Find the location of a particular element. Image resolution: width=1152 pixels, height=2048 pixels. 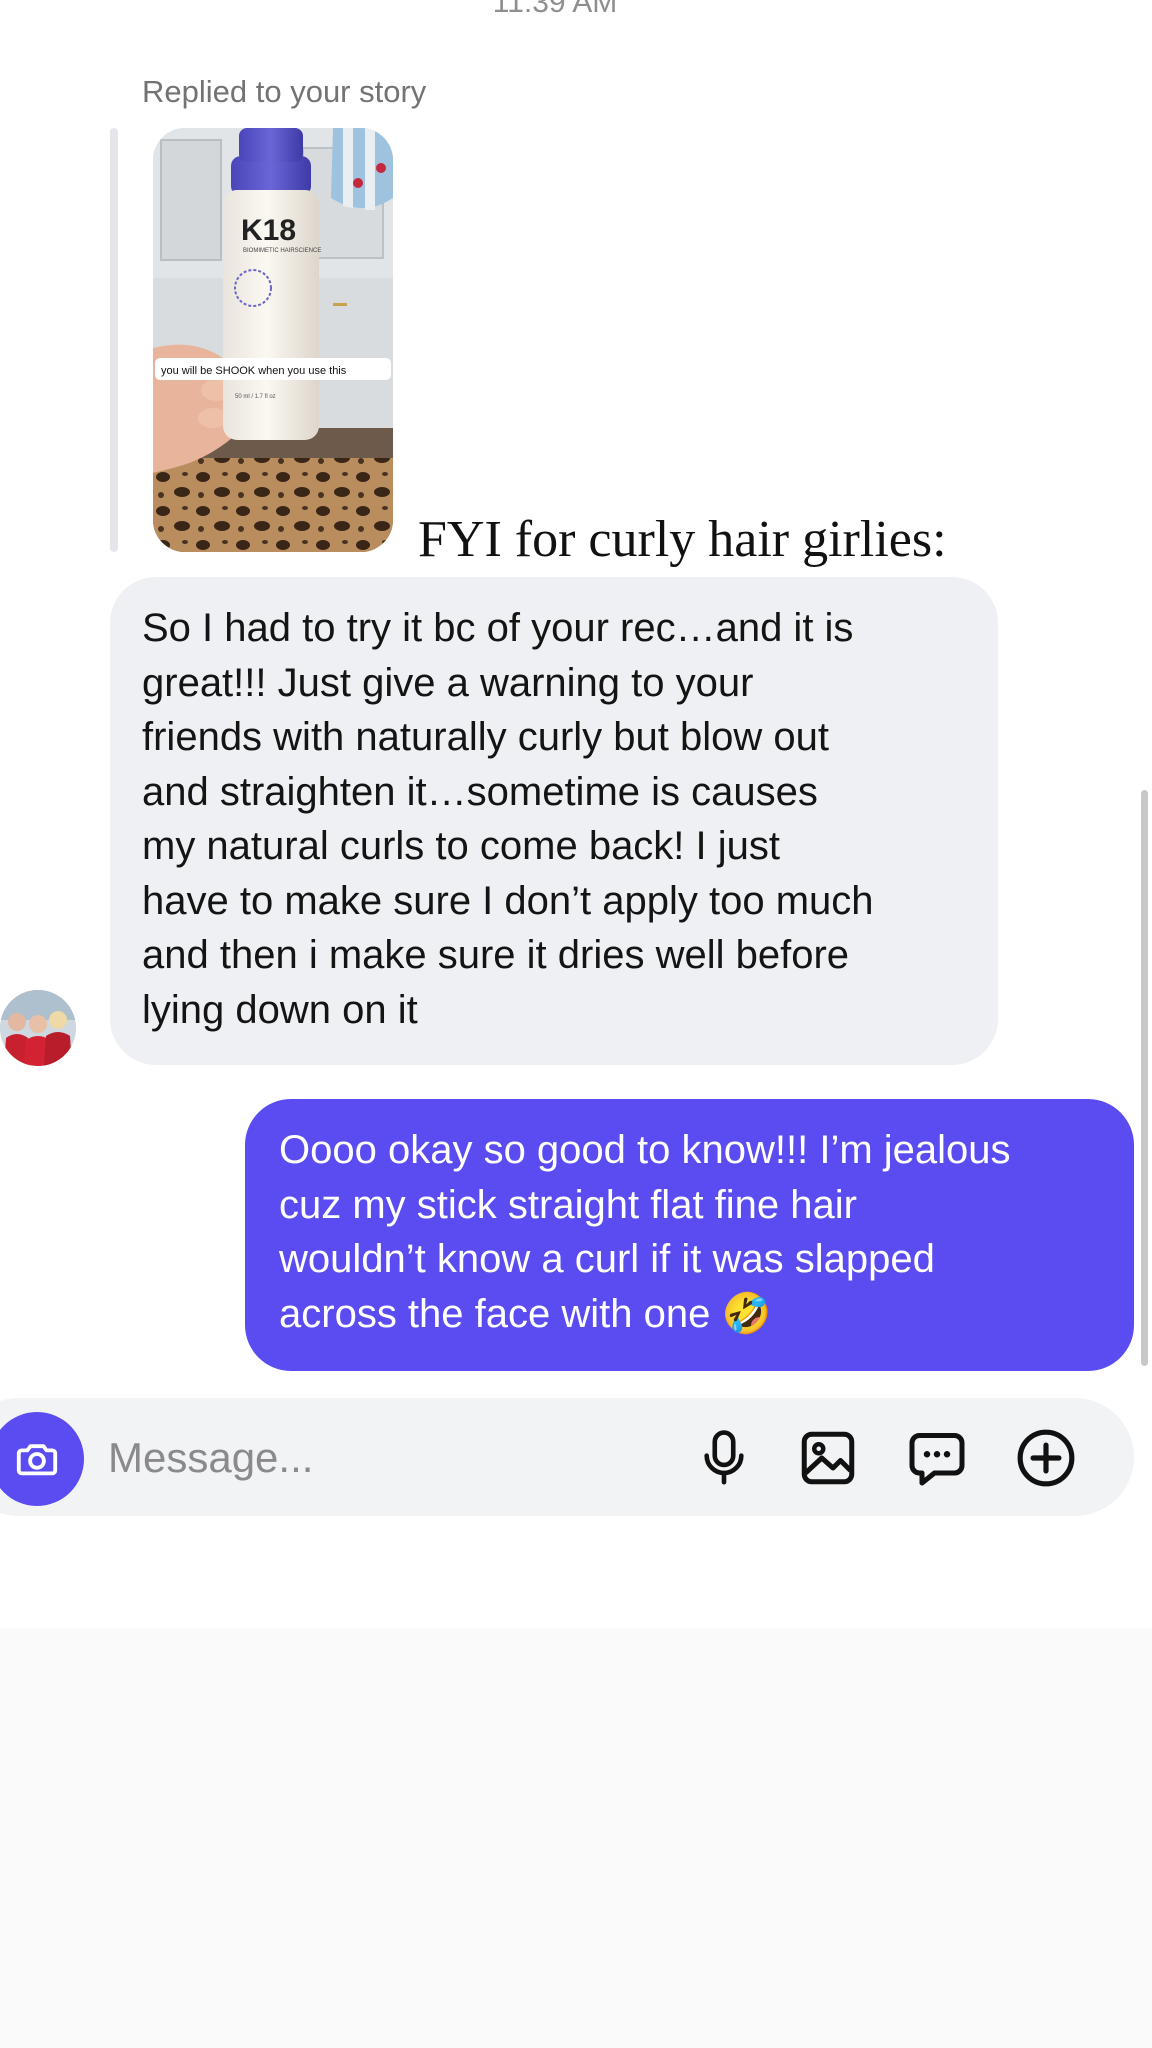

avatar-image is located at coordinates (38, 1028).